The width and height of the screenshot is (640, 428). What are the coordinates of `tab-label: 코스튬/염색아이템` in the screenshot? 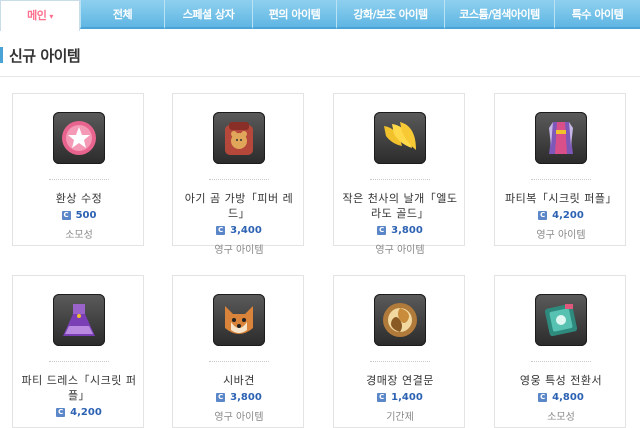 It's located at (499, 14).